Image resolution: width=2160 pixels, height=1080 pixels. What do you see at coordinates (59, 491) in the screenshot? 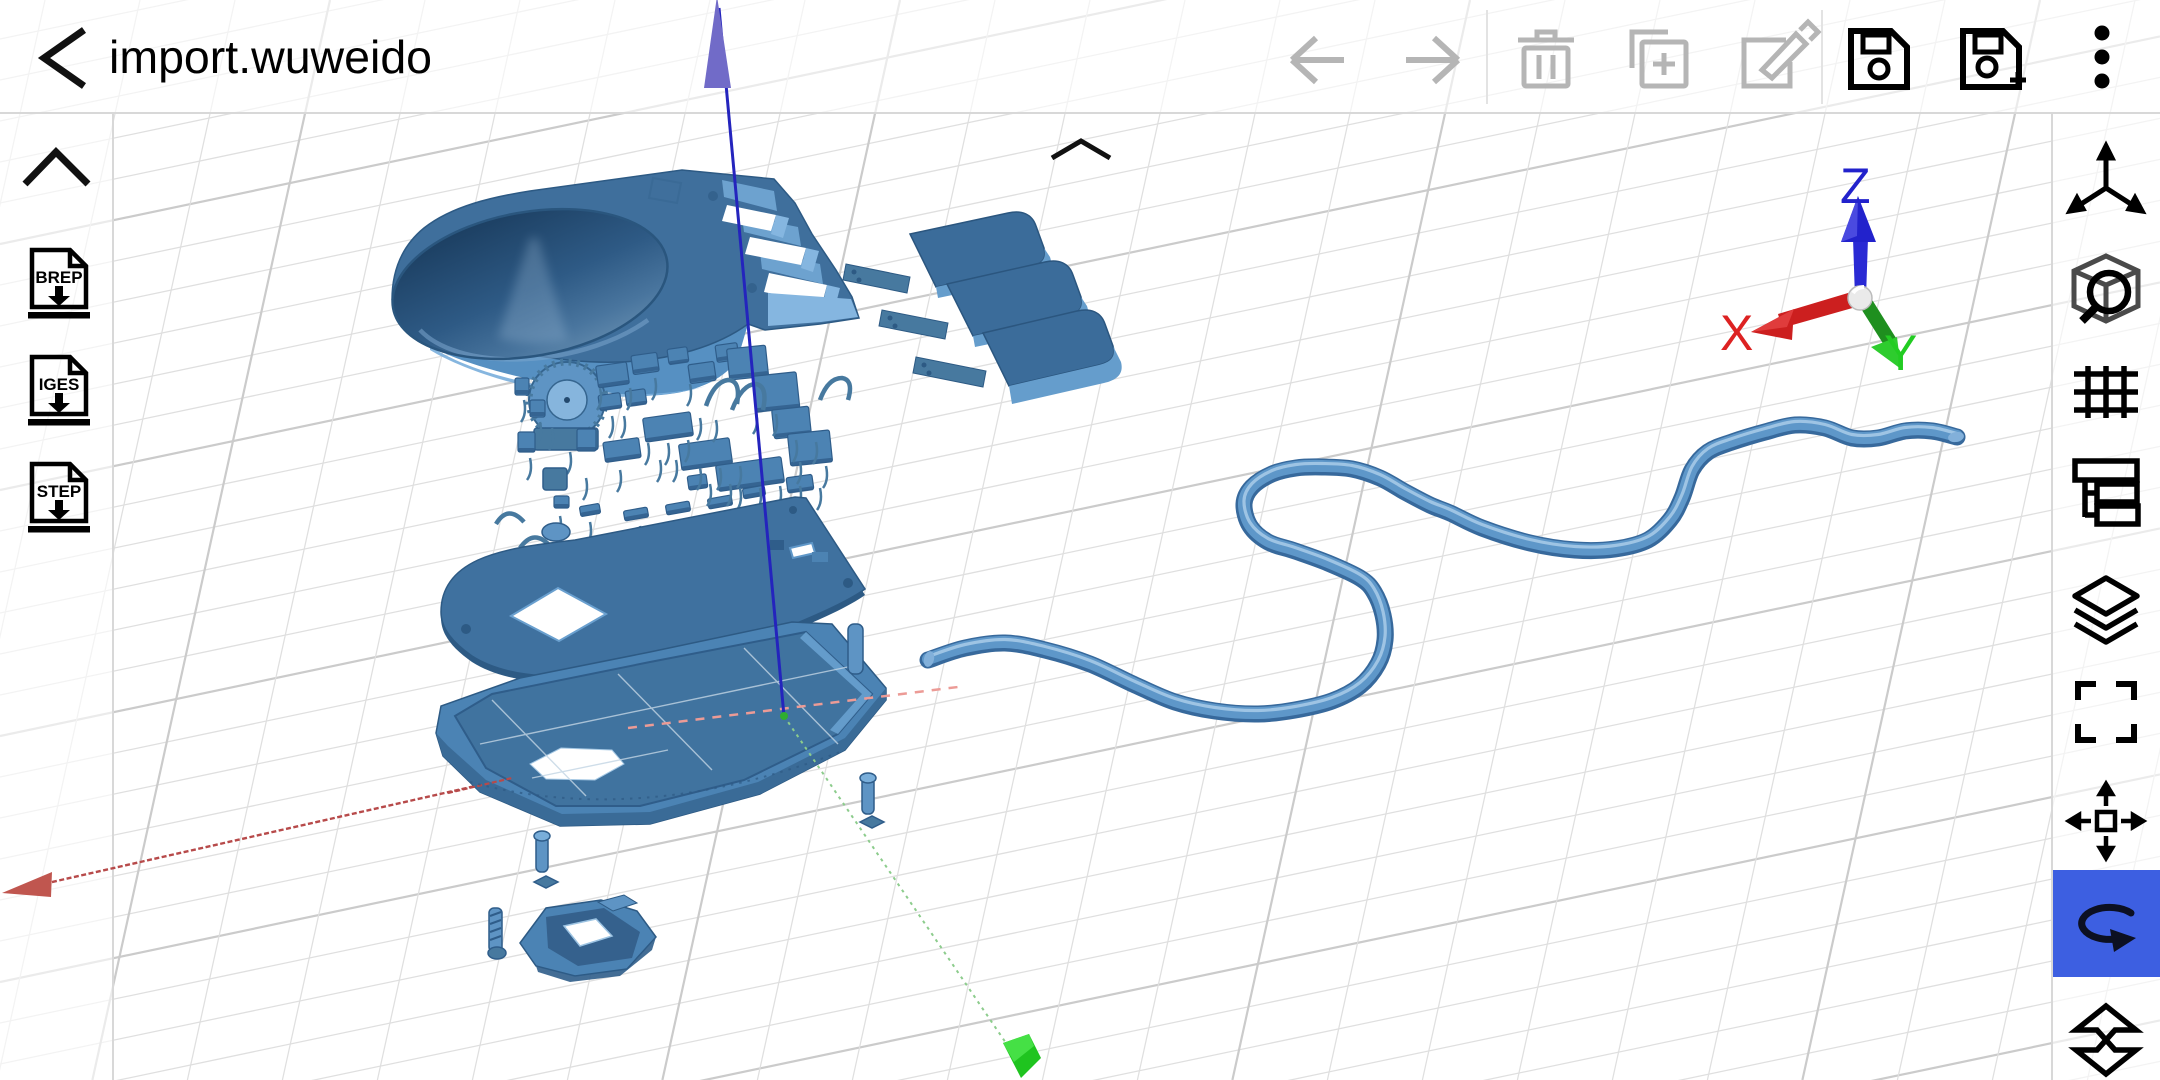
I see `svg-text: STEP` at bounding box center [59, 491].